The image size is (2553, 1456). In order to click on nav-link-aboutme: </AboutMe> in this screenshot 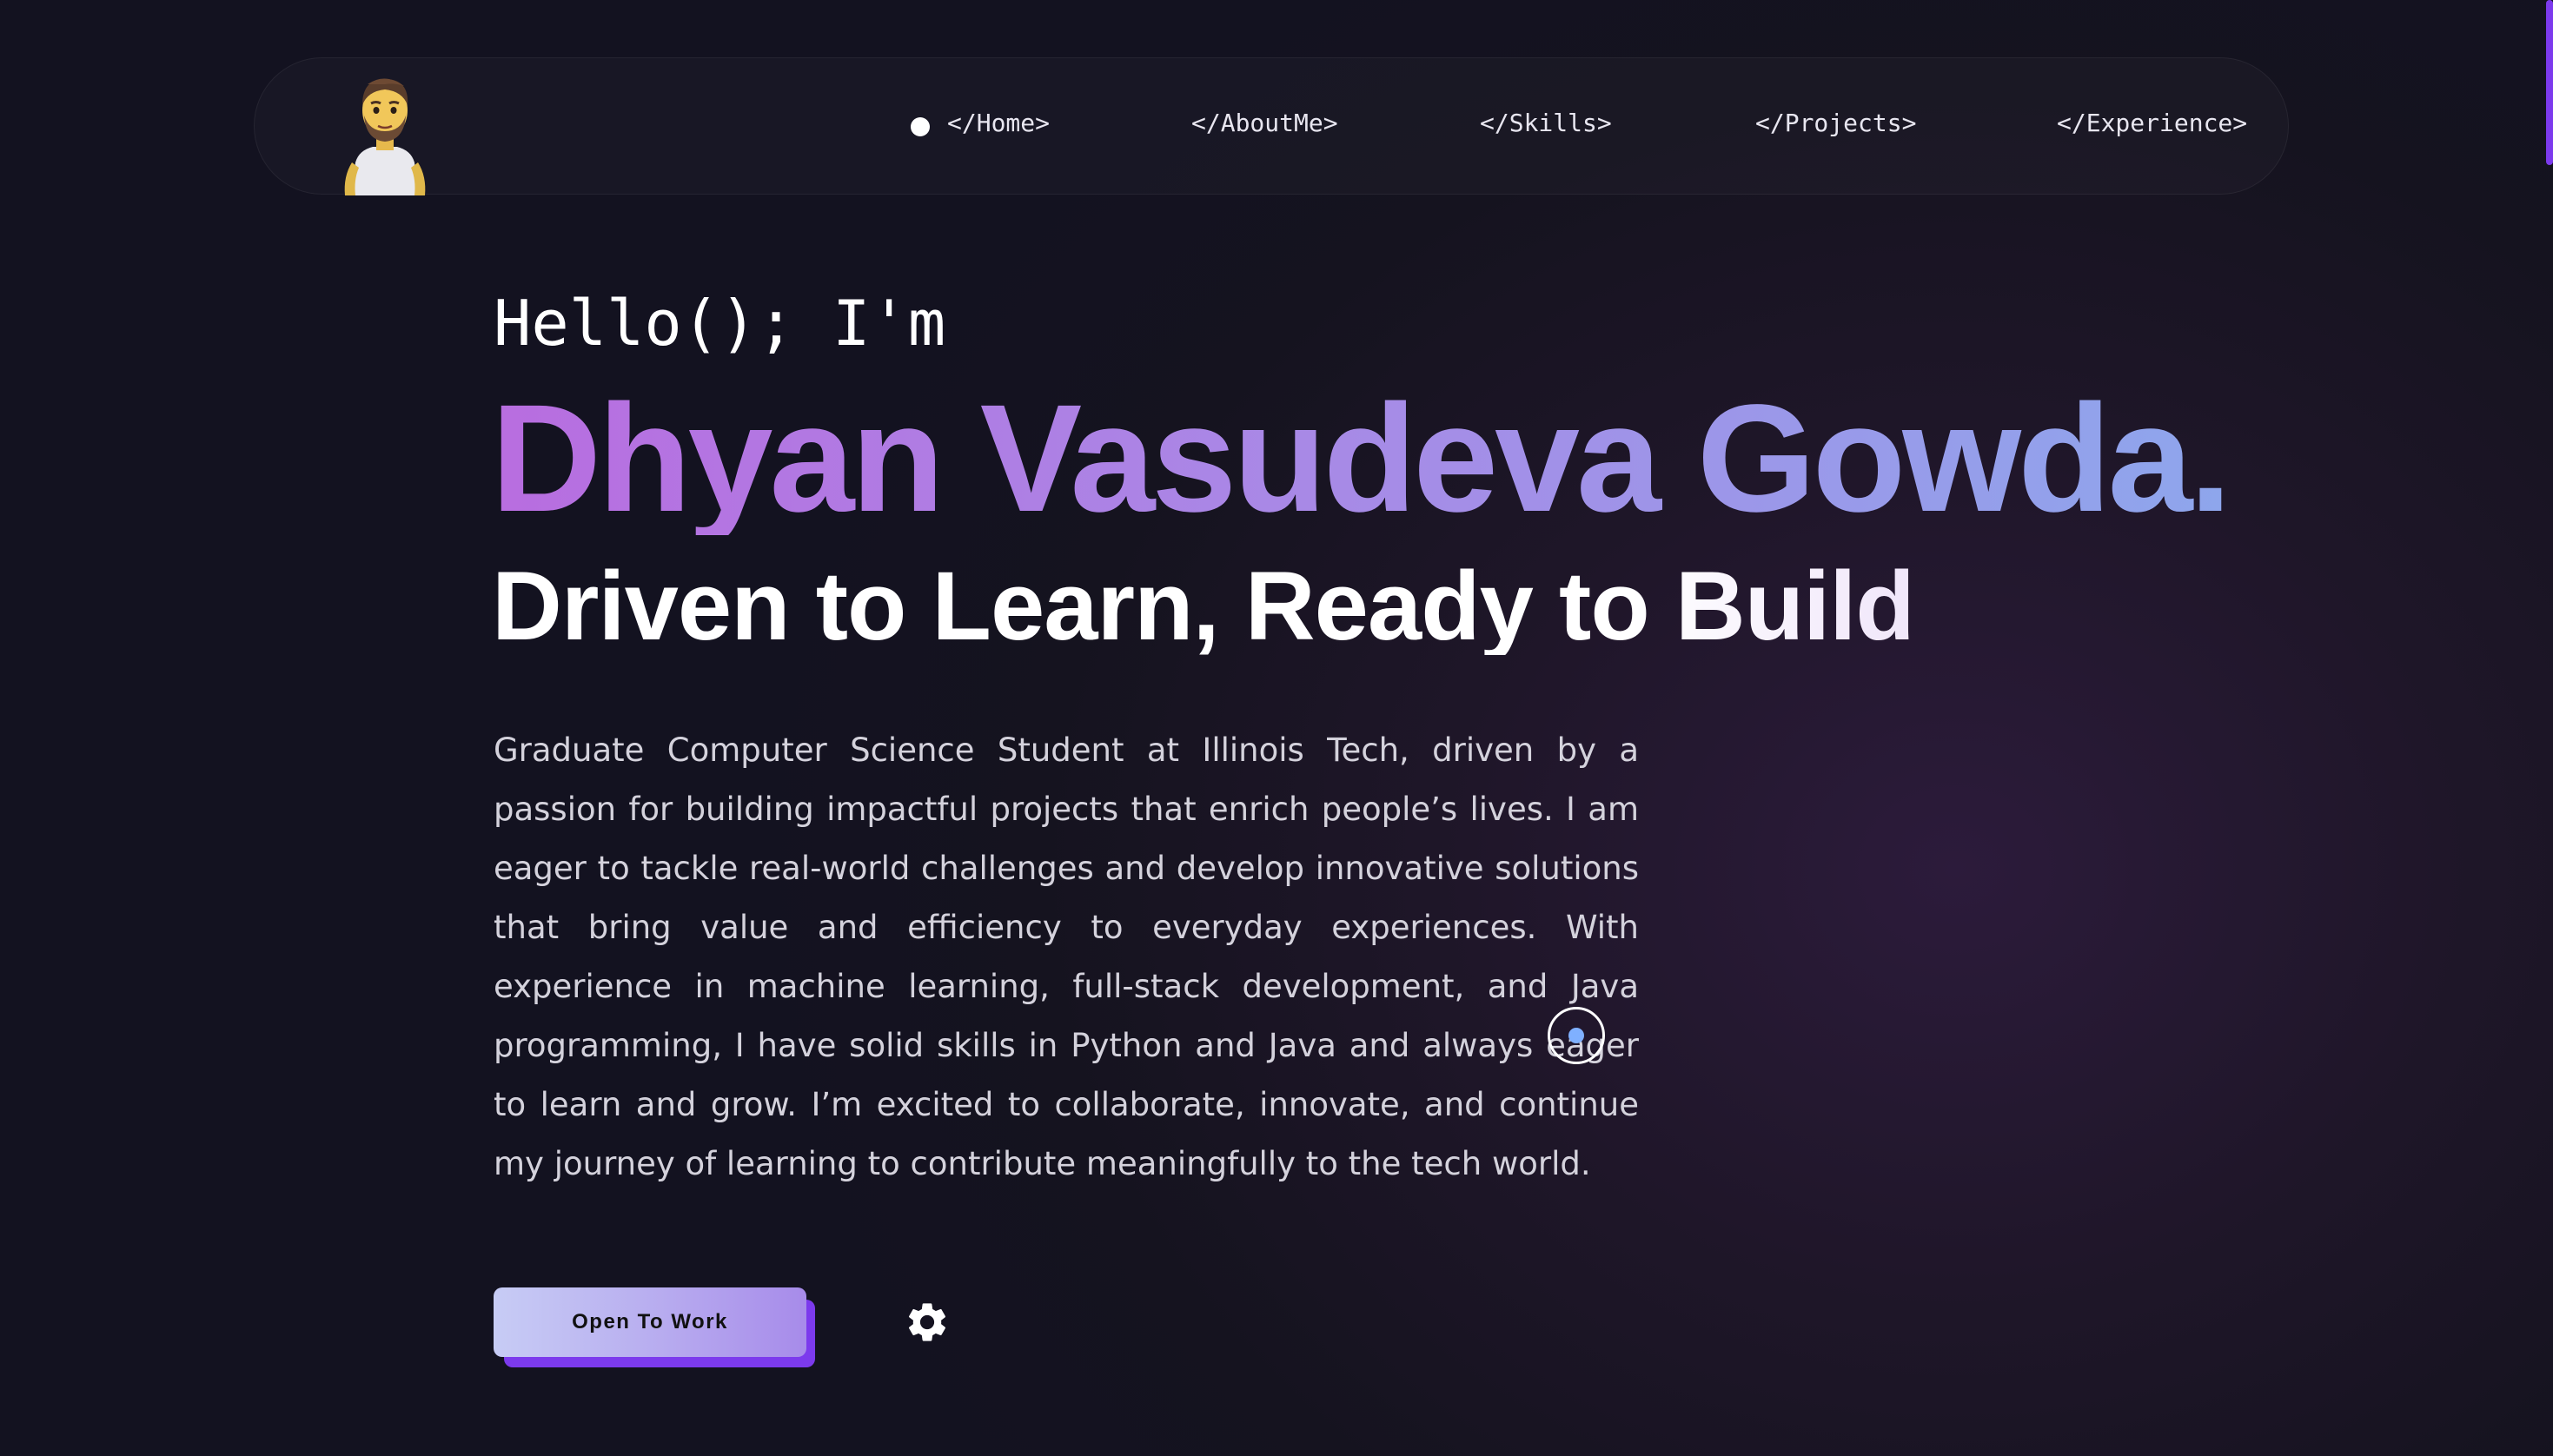, I will do `click(1264, 123)`.